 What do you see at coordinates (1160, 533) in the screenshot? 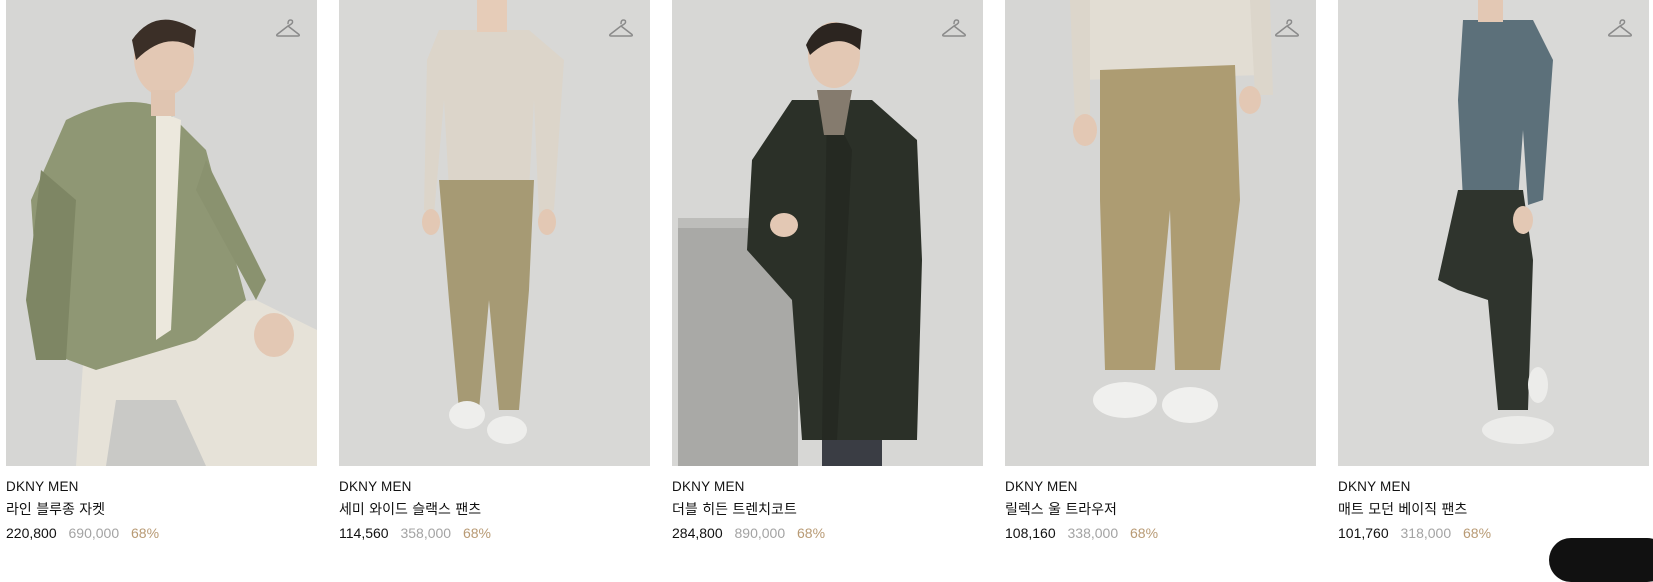
I see `price-row: 108,160 338,000 68%` at bounding box center [1160, 533].